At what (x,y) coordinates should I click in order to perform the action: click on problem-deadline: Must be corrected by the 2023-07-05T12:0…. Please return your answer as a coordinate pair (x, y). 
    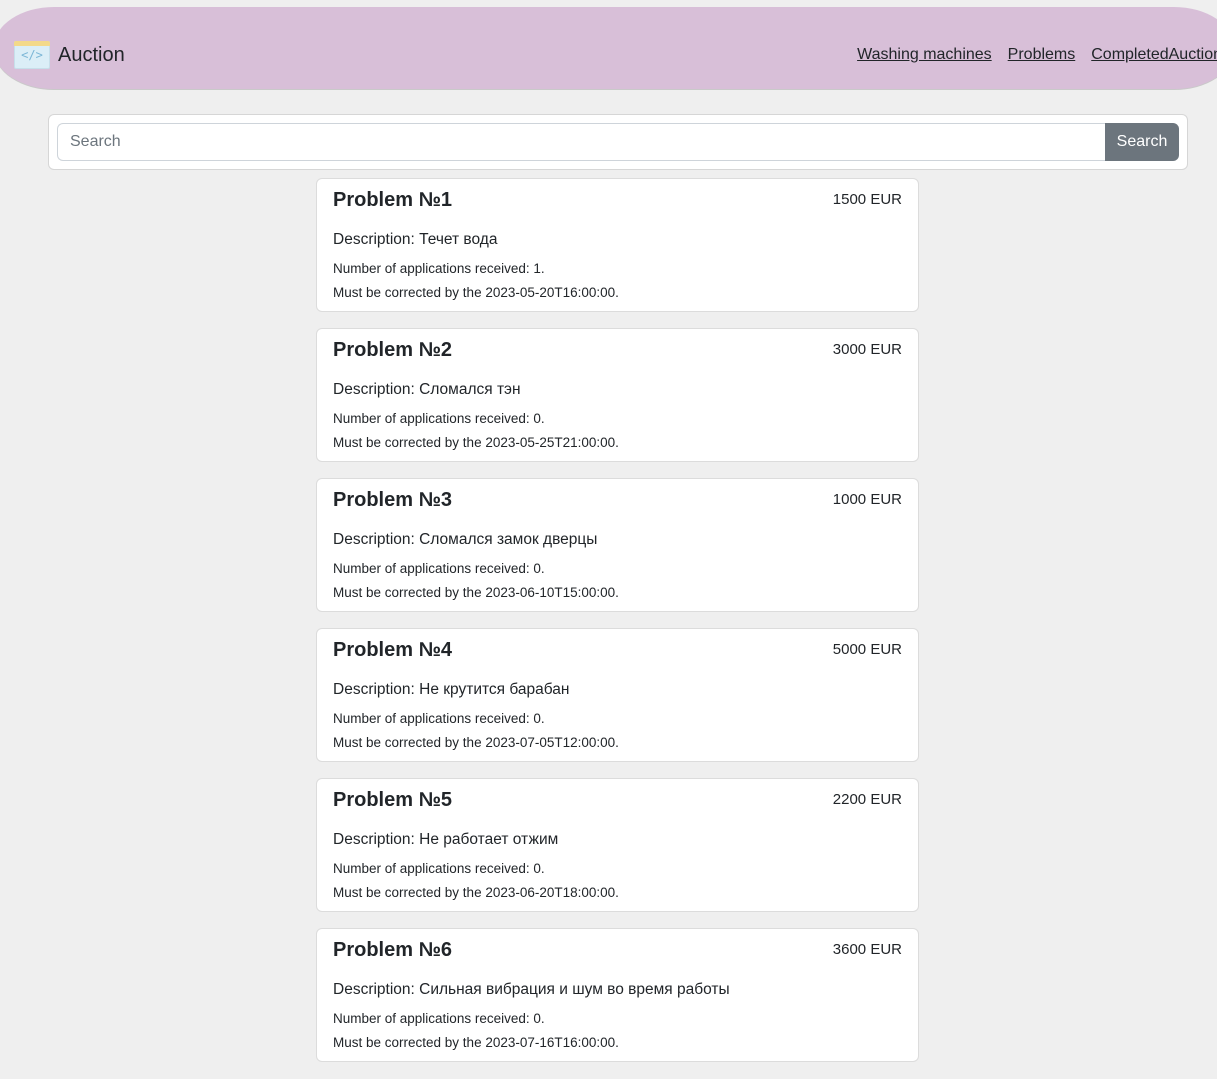
    Looking at the image, I should click on (476, 742).